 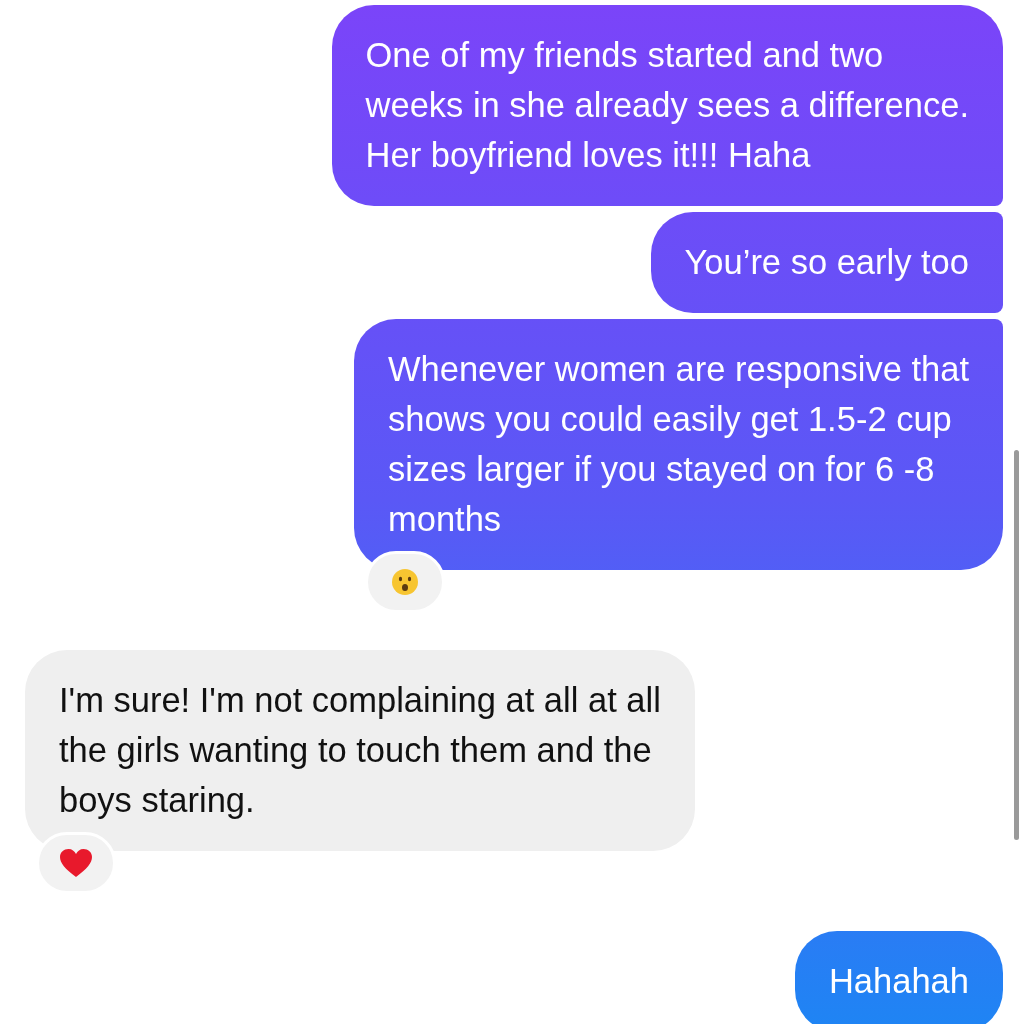 What do you see at coordinates (1016, 645) in the screenshot?
I see `scrollbar` at bounding box center [1016, 645].